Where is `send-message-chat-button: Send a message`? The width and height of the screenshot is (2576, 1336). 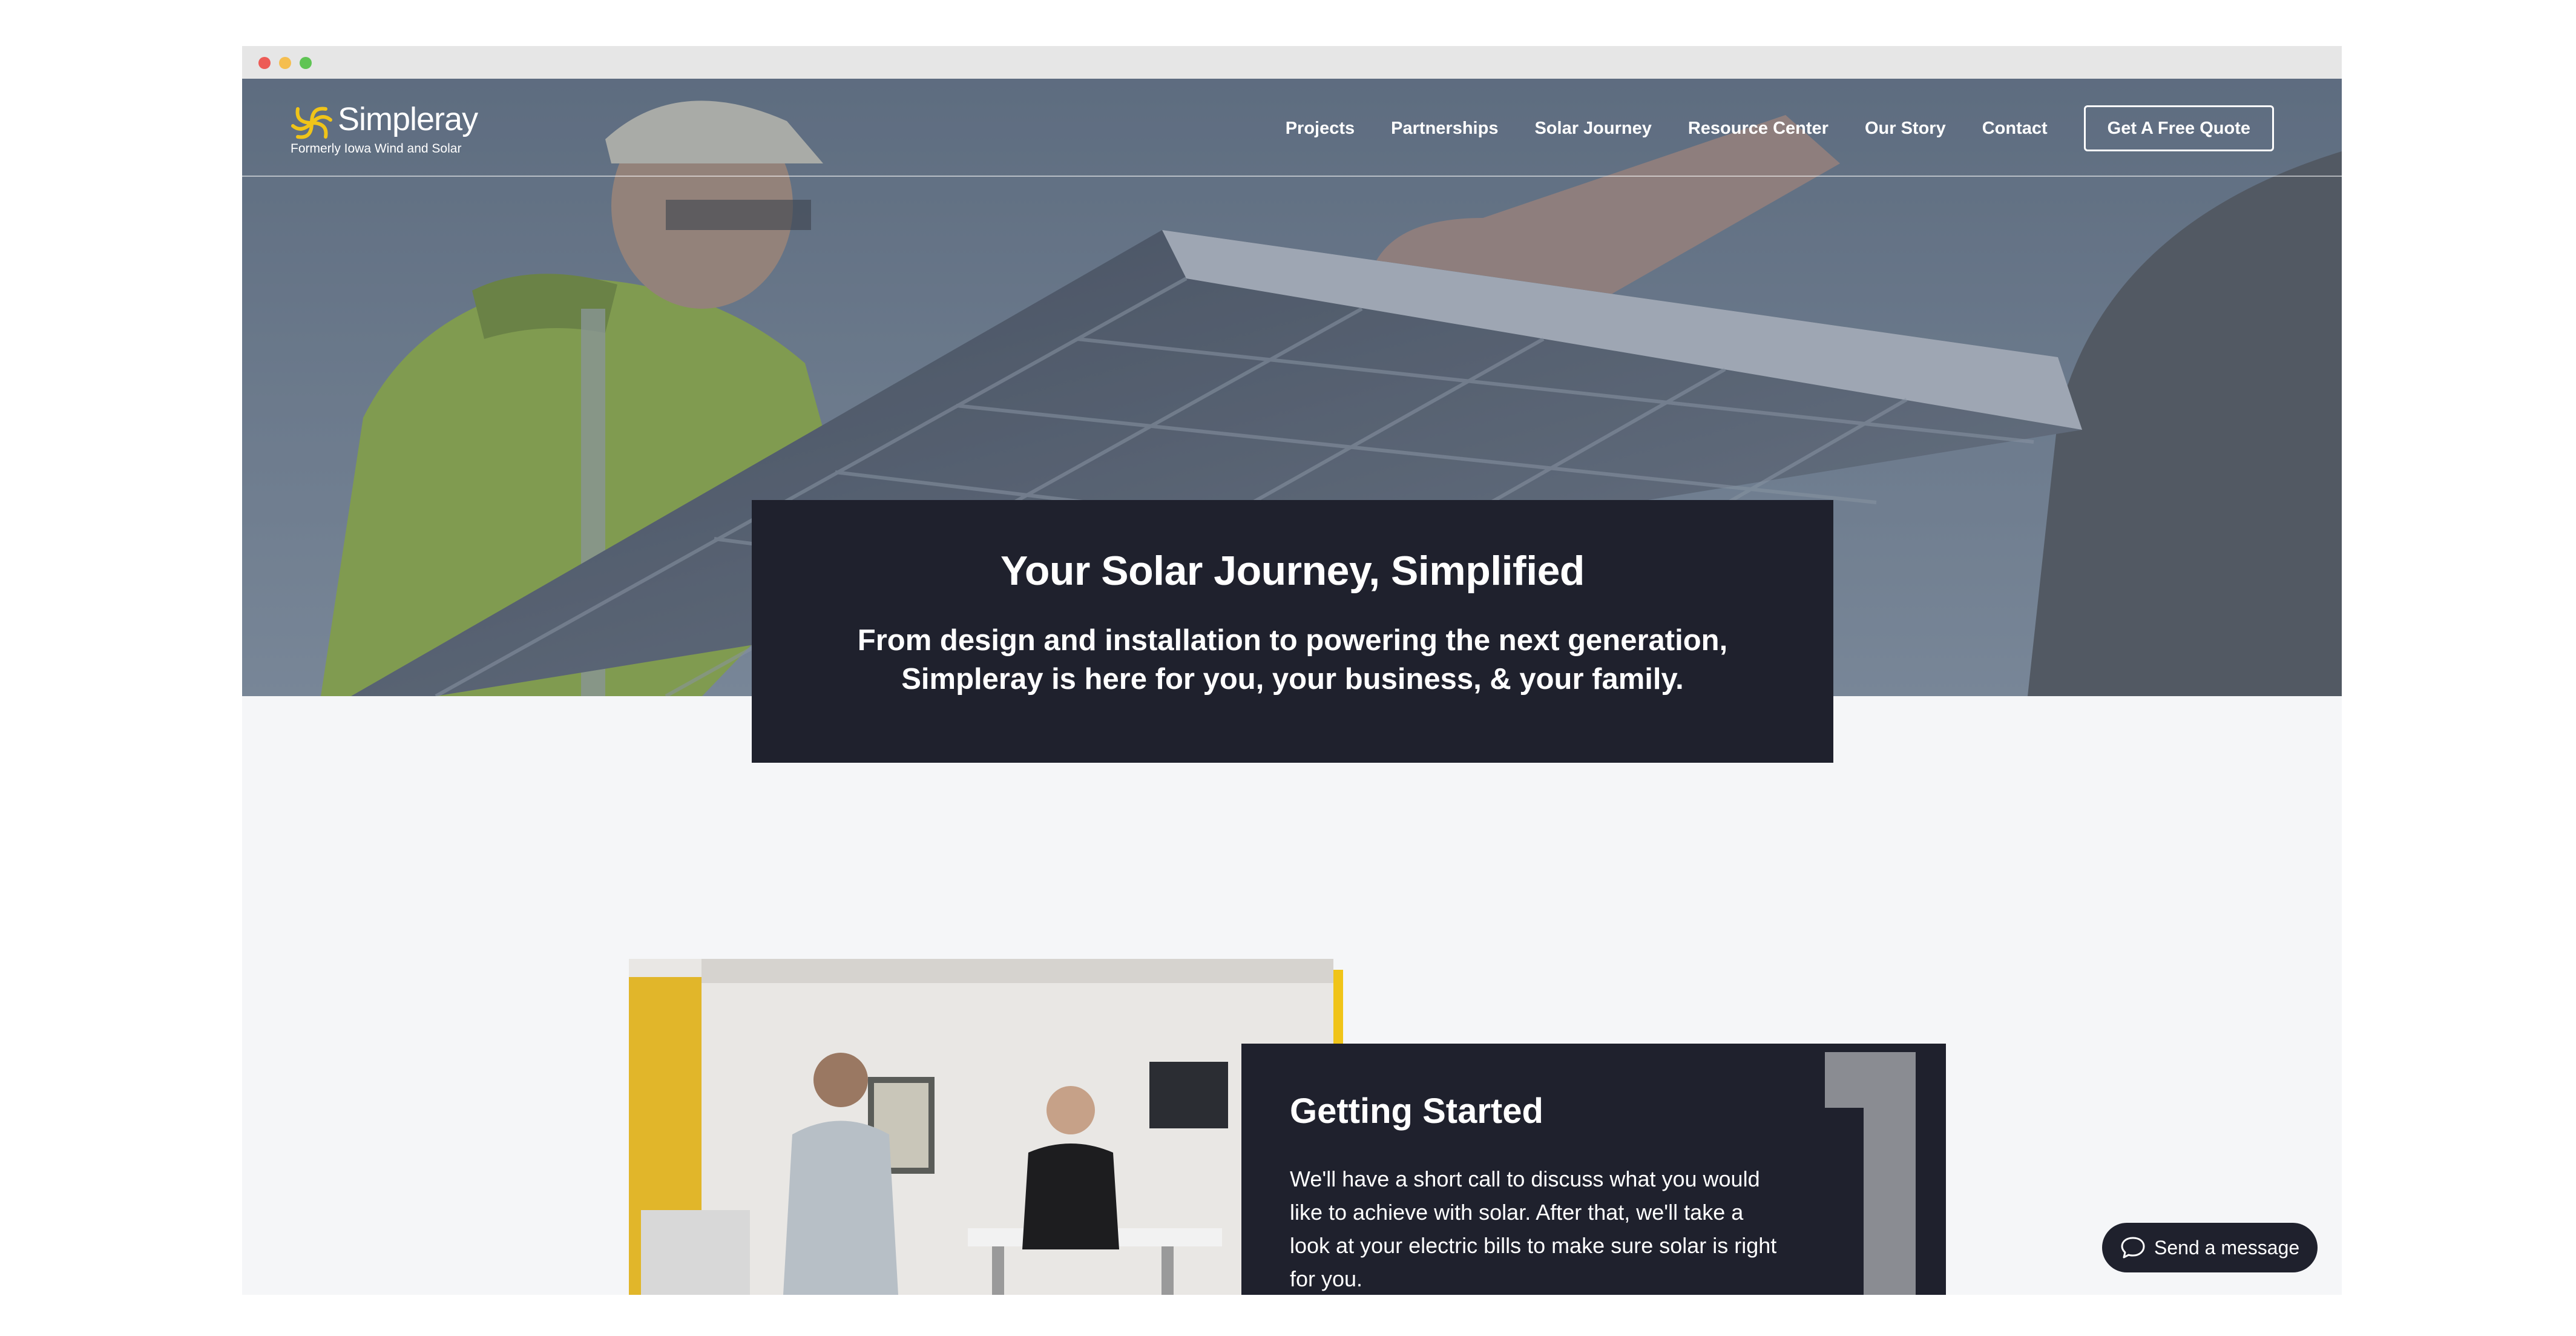
send-message-chat-button: Send a message is located at coordinates (2210, 1247).